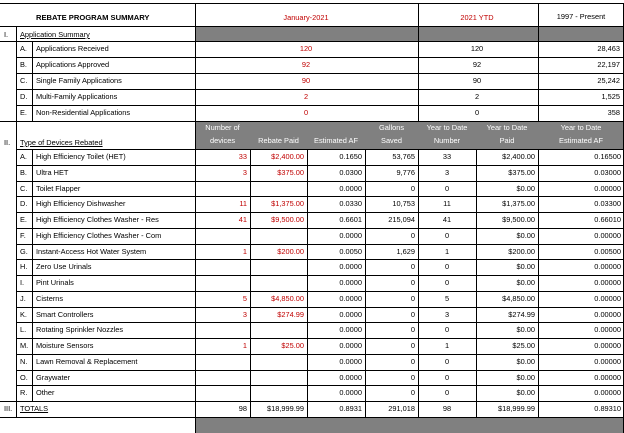 The width and height of the screenshot is (624, 433). What do you see at coordinates (23, 298) in the screenshot?
I see `device-row-letter: J.` at bounding box center [23, 298].